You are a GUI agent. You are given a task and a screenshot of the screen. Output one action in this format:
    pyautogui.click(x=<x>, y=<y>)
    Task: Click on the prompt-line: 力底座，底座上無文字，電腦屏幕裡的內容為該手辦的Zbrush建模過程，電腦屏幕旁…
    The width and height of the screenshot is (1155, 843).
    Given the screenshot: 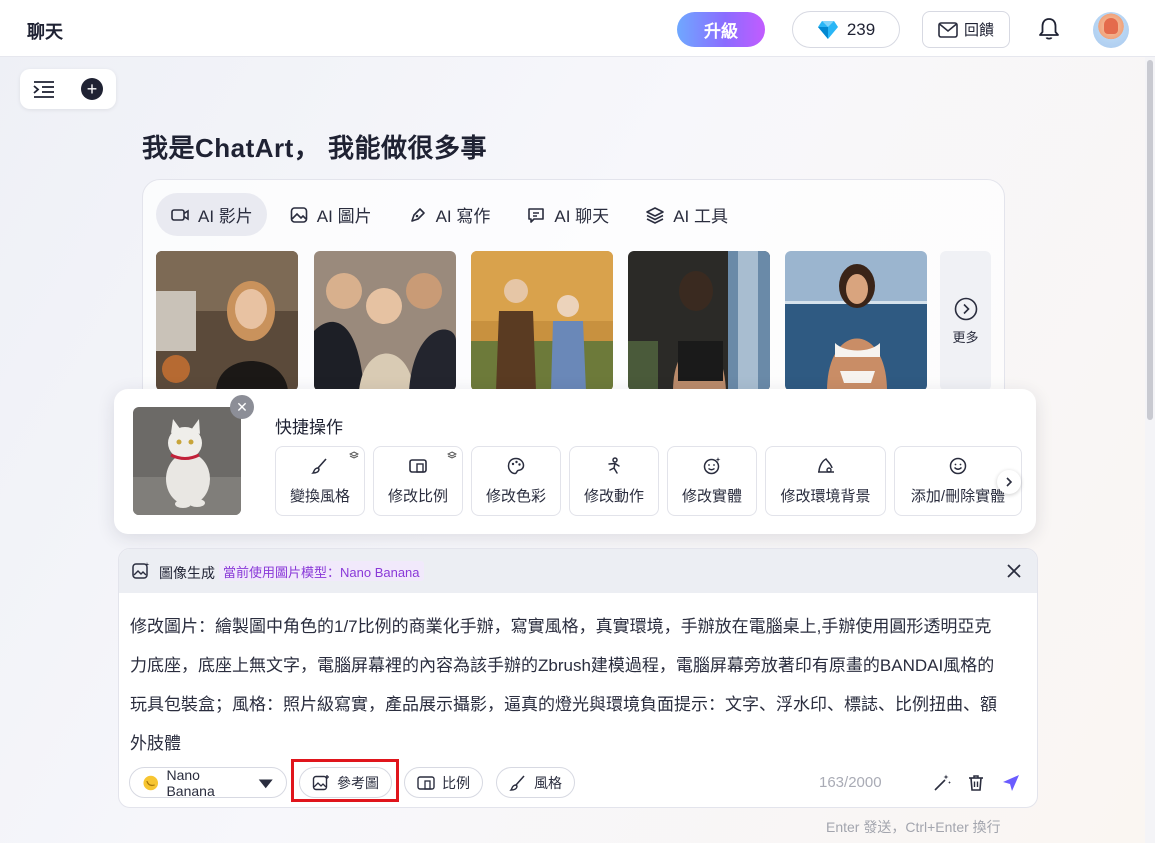 What is the action you would take?
    pyautogui.click(x=562, y=665)
    